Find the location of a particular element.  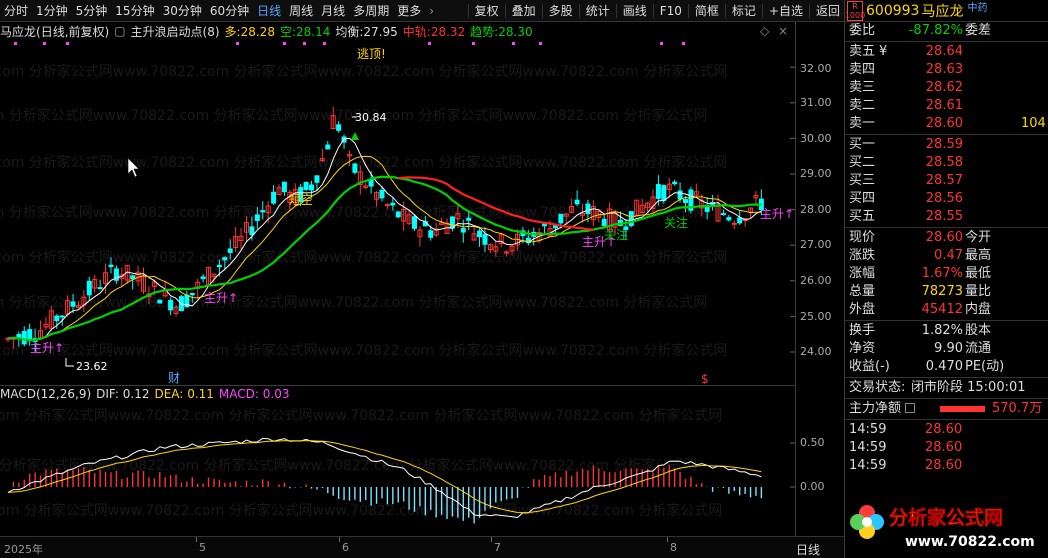

period-tab-1: 1分钟 is located at coordinates (52, 11).